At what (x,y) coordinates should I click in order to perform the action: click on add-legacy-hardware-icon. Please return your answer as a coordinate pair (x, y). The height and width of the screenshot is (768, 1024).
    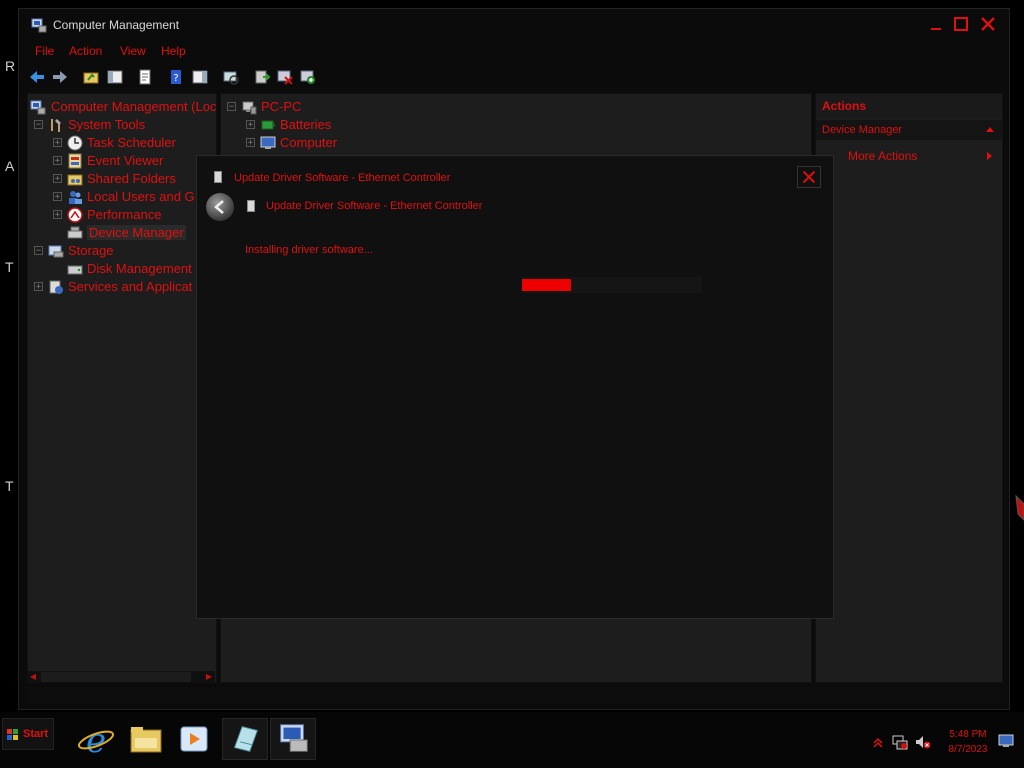
    Looking at the image, I should click on (308, 77).